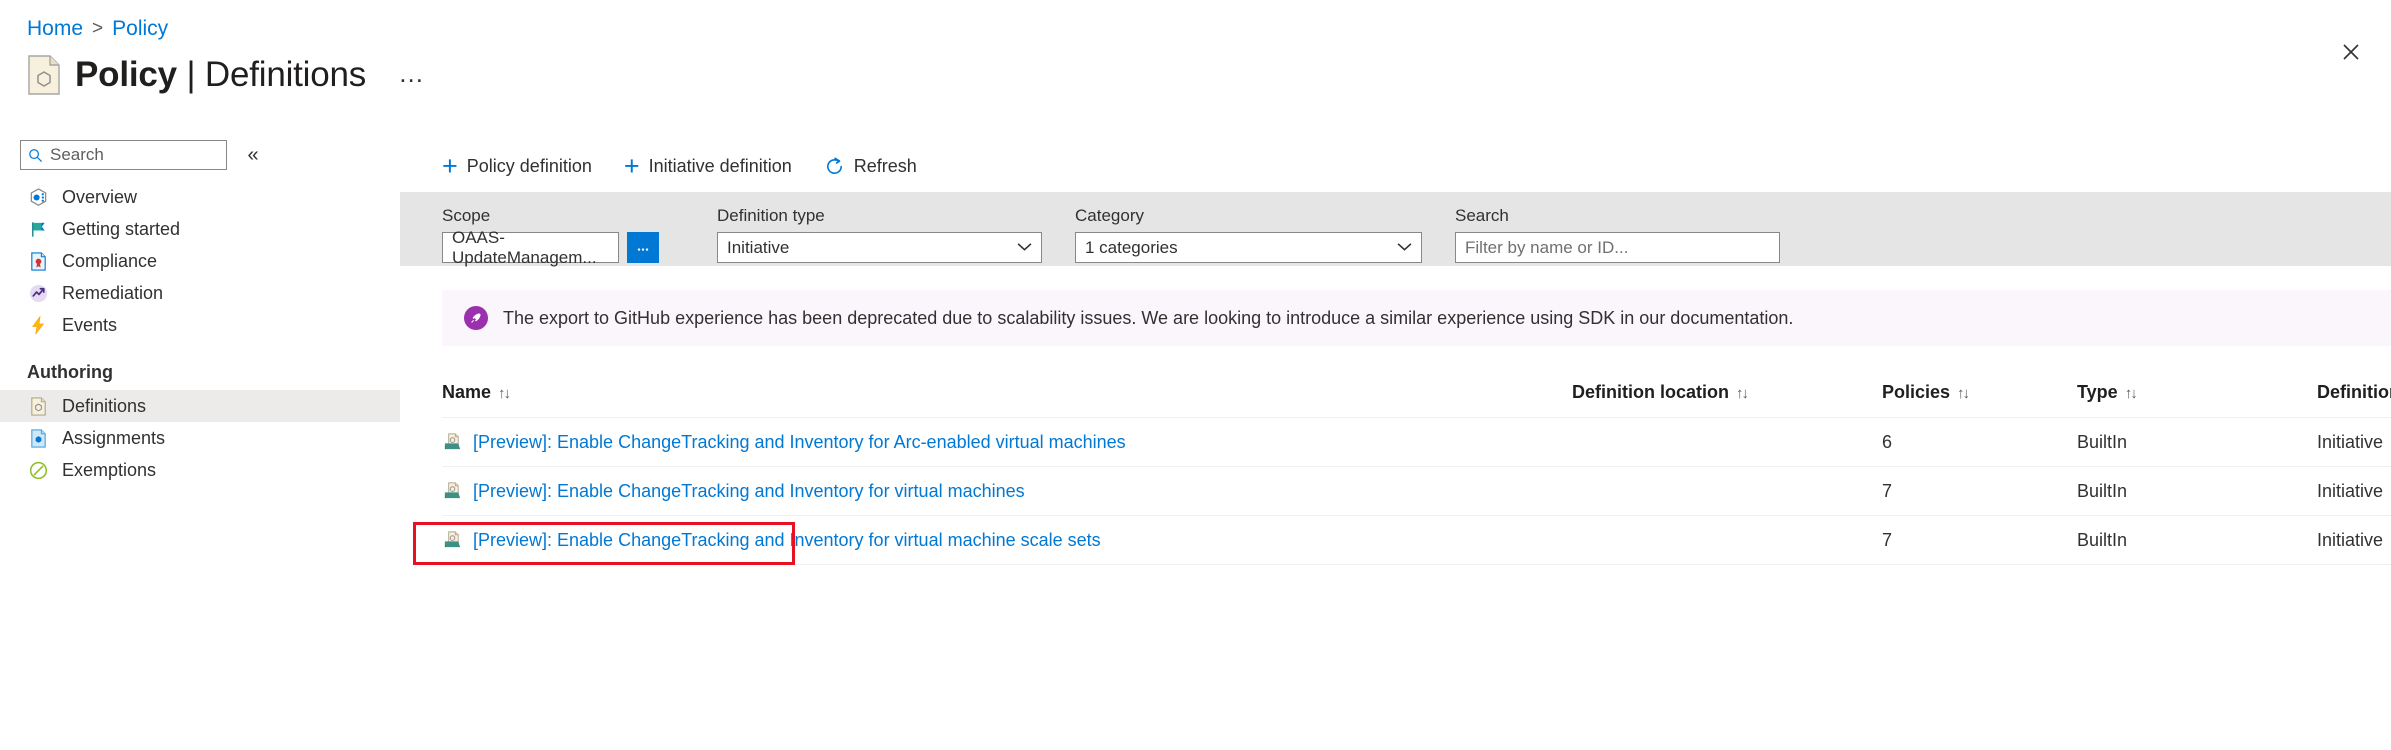 Image resolution: width=2391 pixels, height=750 pixels. I want to click on sidebar-item-definitions: Definitions, so click(200, 406).